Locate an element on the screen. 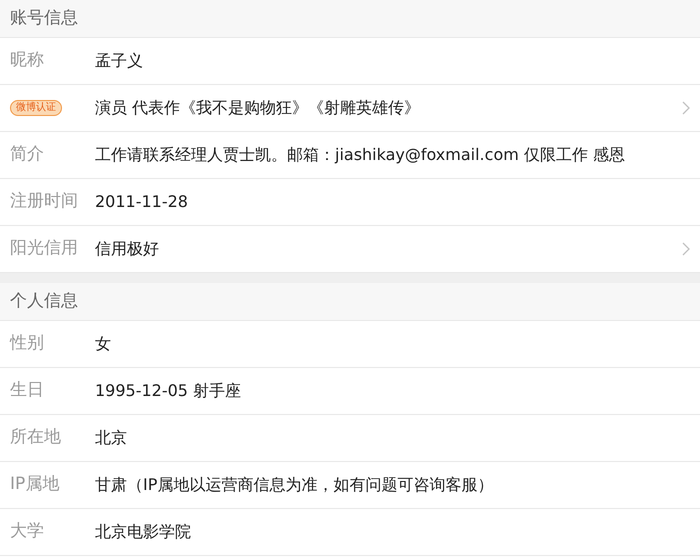  info-row: 阳光信用 信用极好 is located at coordinates (350, 249).